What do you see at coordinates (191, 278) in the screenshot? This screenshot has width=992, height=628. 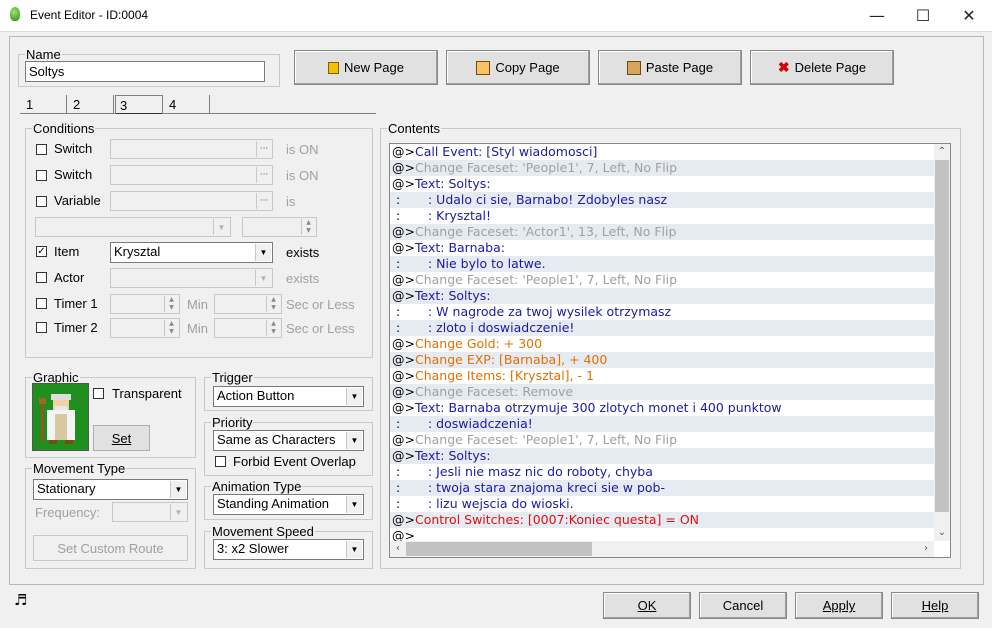 I see `actor-select: ▼` at bounding box center [191, 278].